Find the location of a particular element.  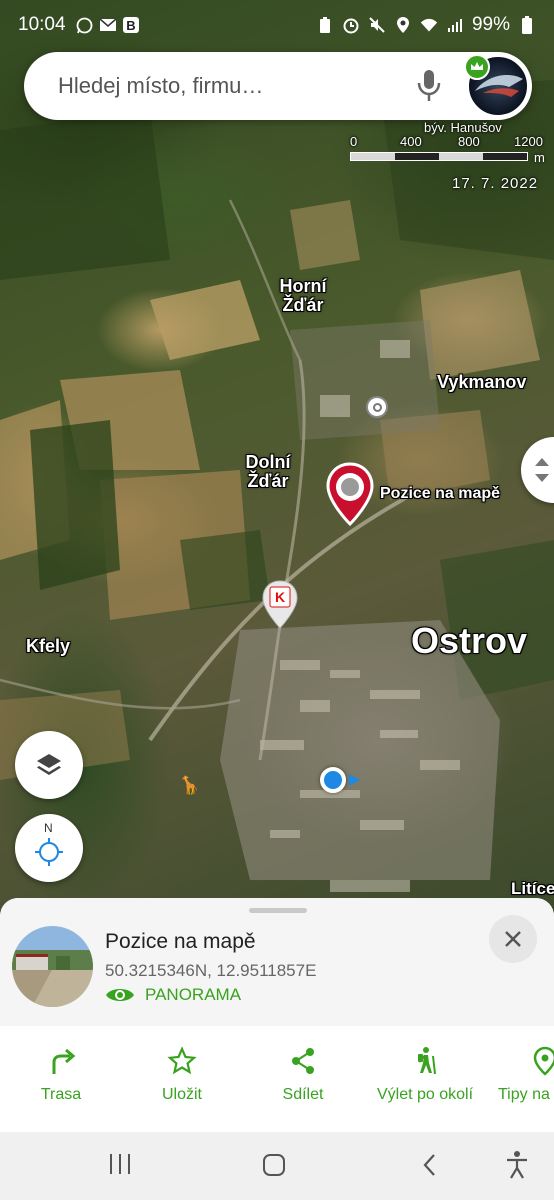

panorama-label: PANORAMA is located at coordinates (193, 994).